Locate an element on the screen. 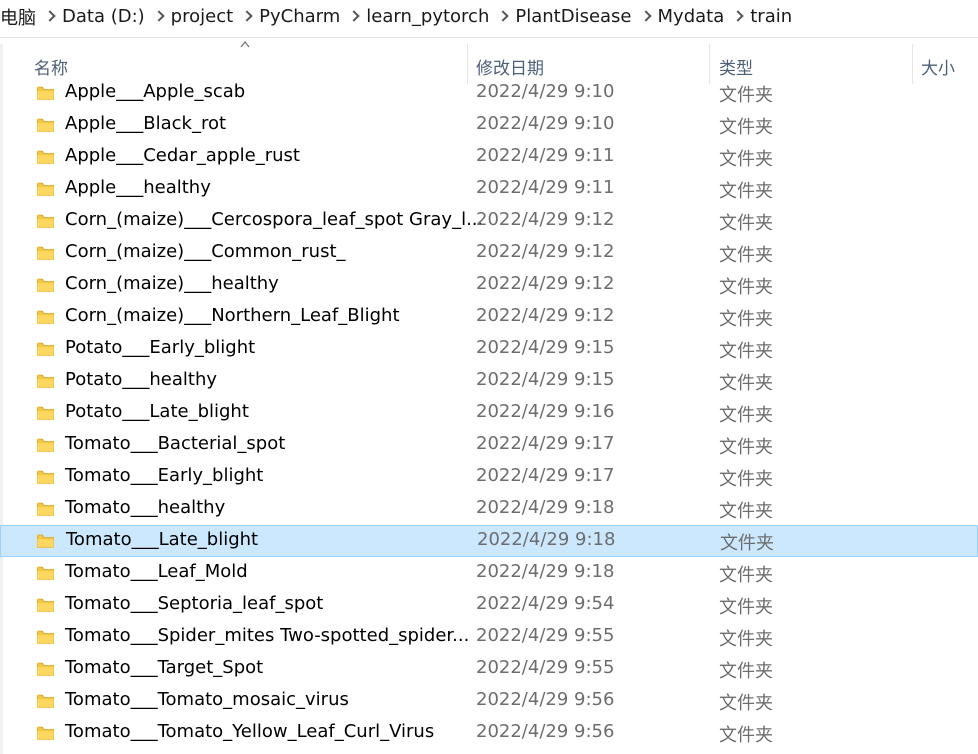 Image resolution: width=978 pixels, height=754 pixels. table-row: Potato___Early_blight 2022/4/29 9:15 文件夹 is located at coordinates (489, 349).